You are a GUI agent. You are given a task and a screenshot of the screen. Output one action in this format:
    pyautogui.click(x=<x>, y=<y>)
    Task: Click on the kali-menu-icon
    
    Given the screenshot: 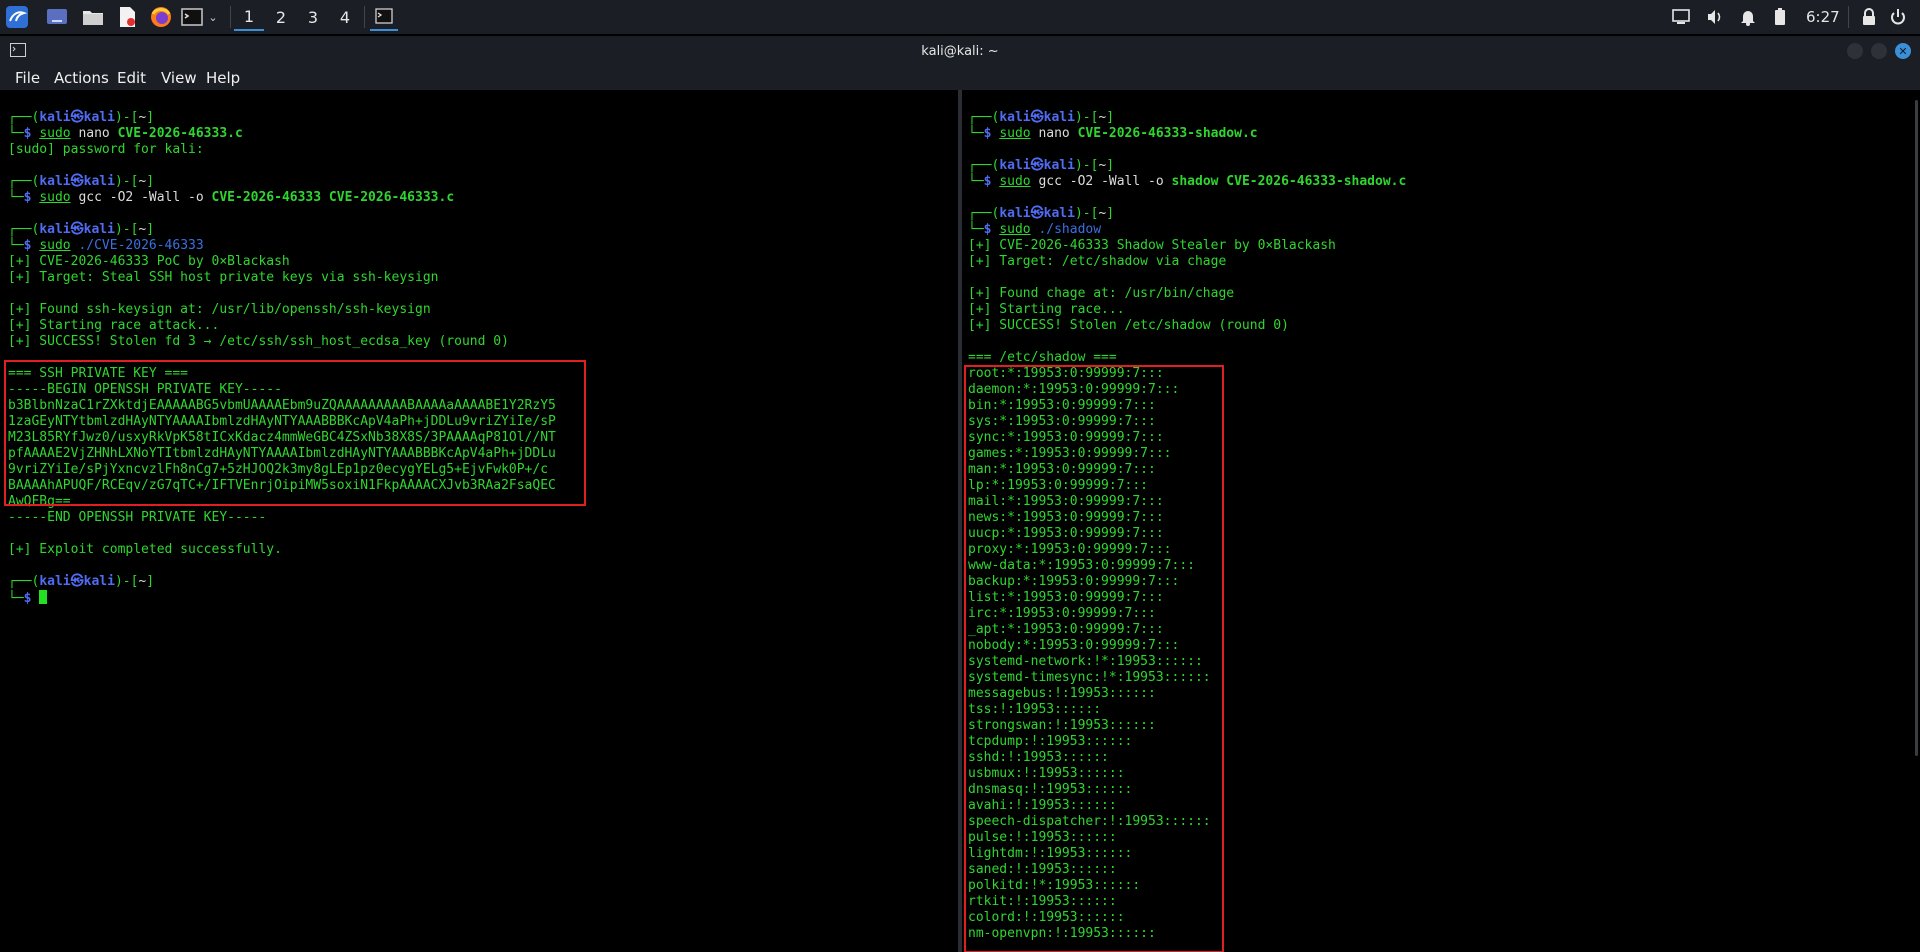 What is the action you would take?
    pyautogui.click(x=17, y=17)
    